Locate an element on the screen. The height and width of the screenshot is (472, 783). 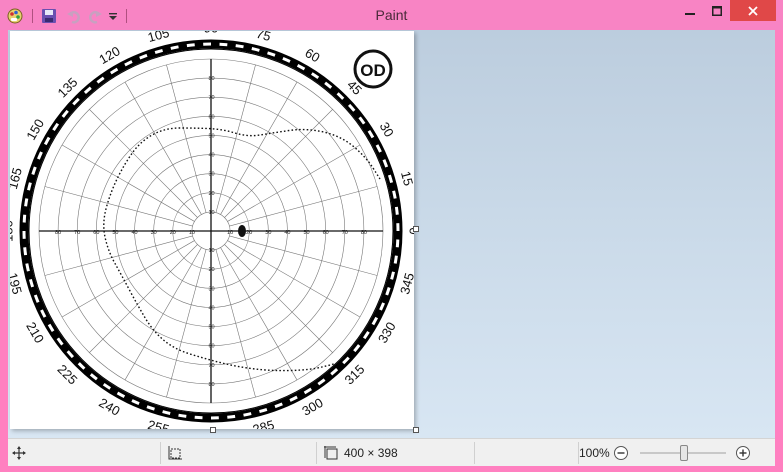
resize-handle-corner is located at coordinates (416, 430).